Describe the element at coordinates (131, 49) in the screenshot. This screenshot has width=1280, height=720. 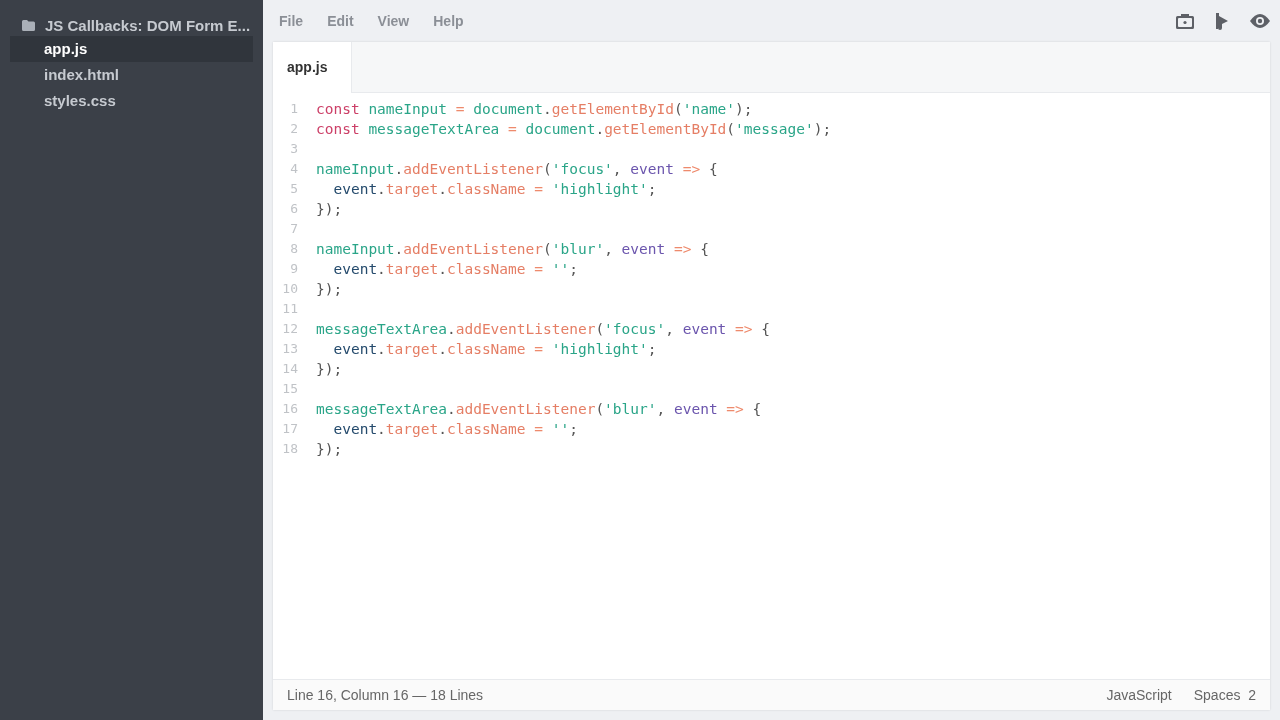
I see `sidebar-file: app.js` at that location.